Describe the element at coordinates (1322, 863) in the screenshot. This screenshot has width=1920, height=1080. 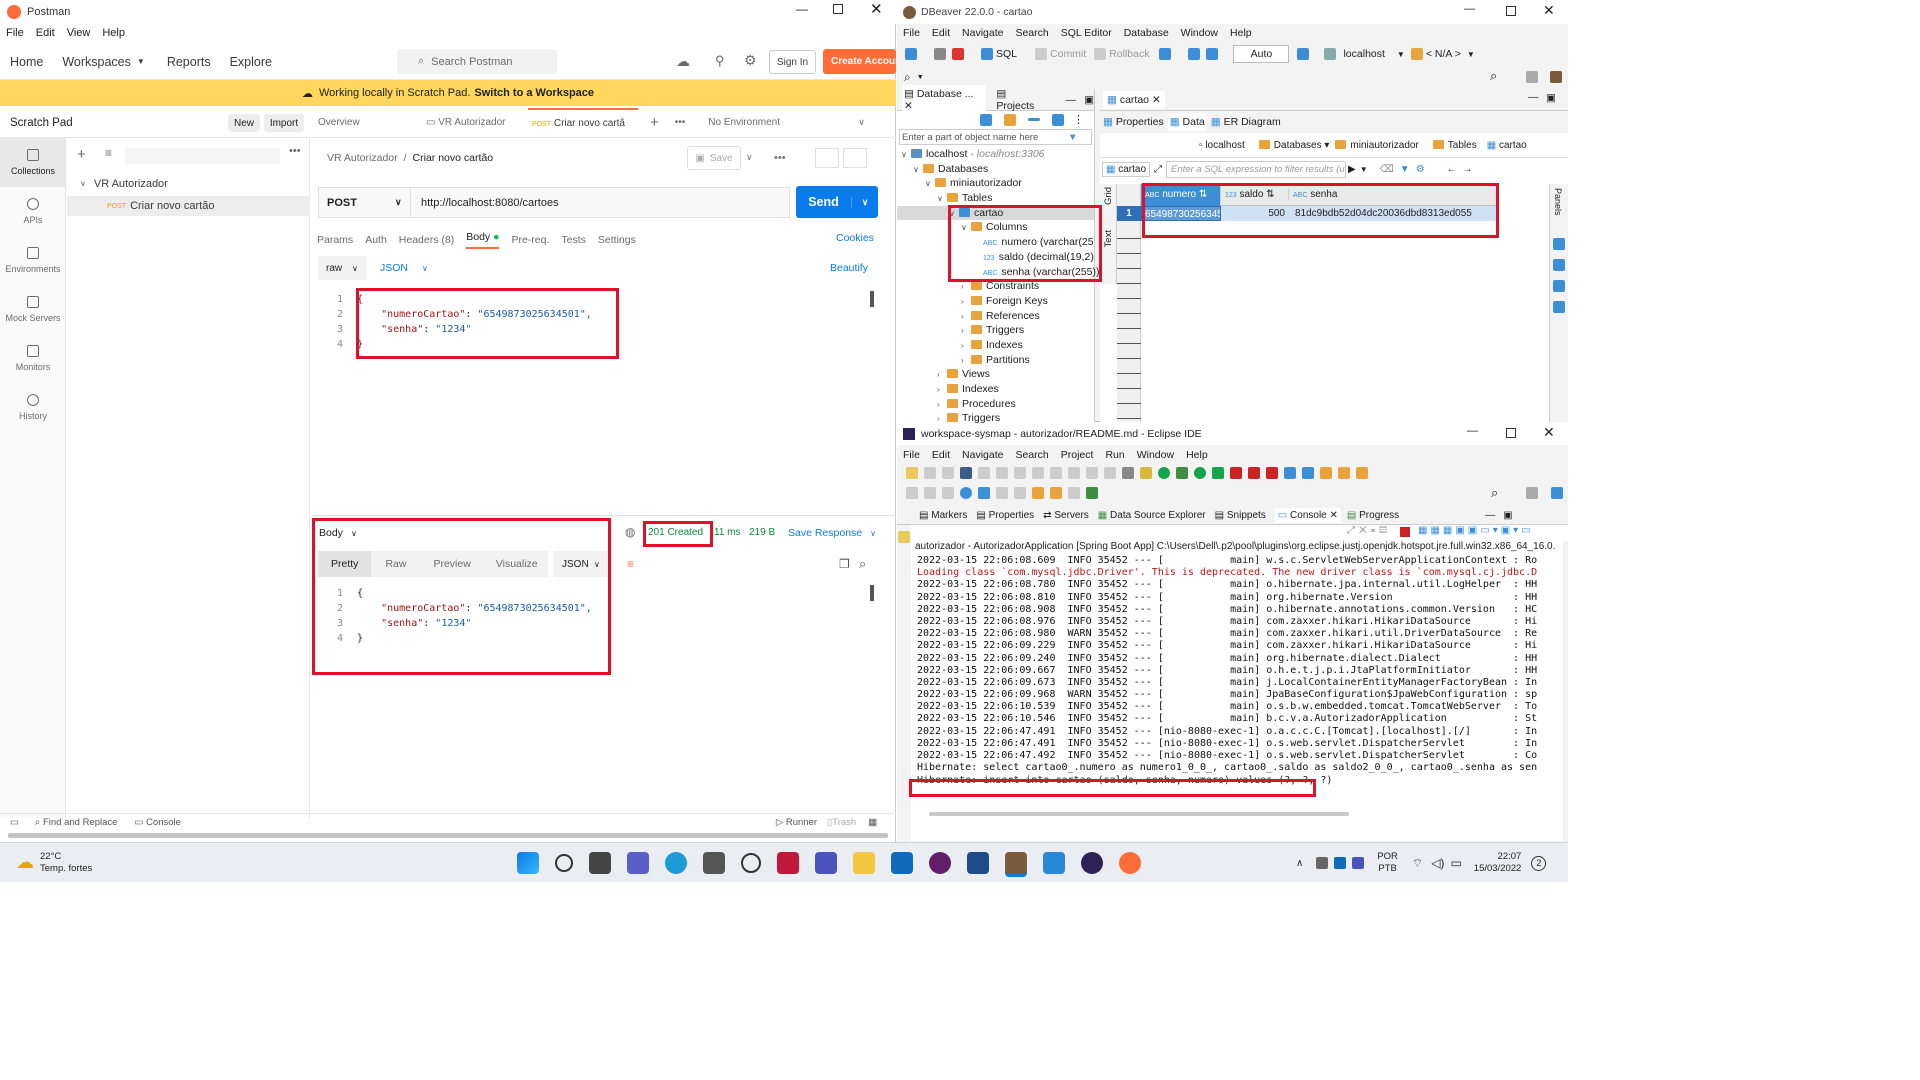
I see `network-app-icon` at that location.